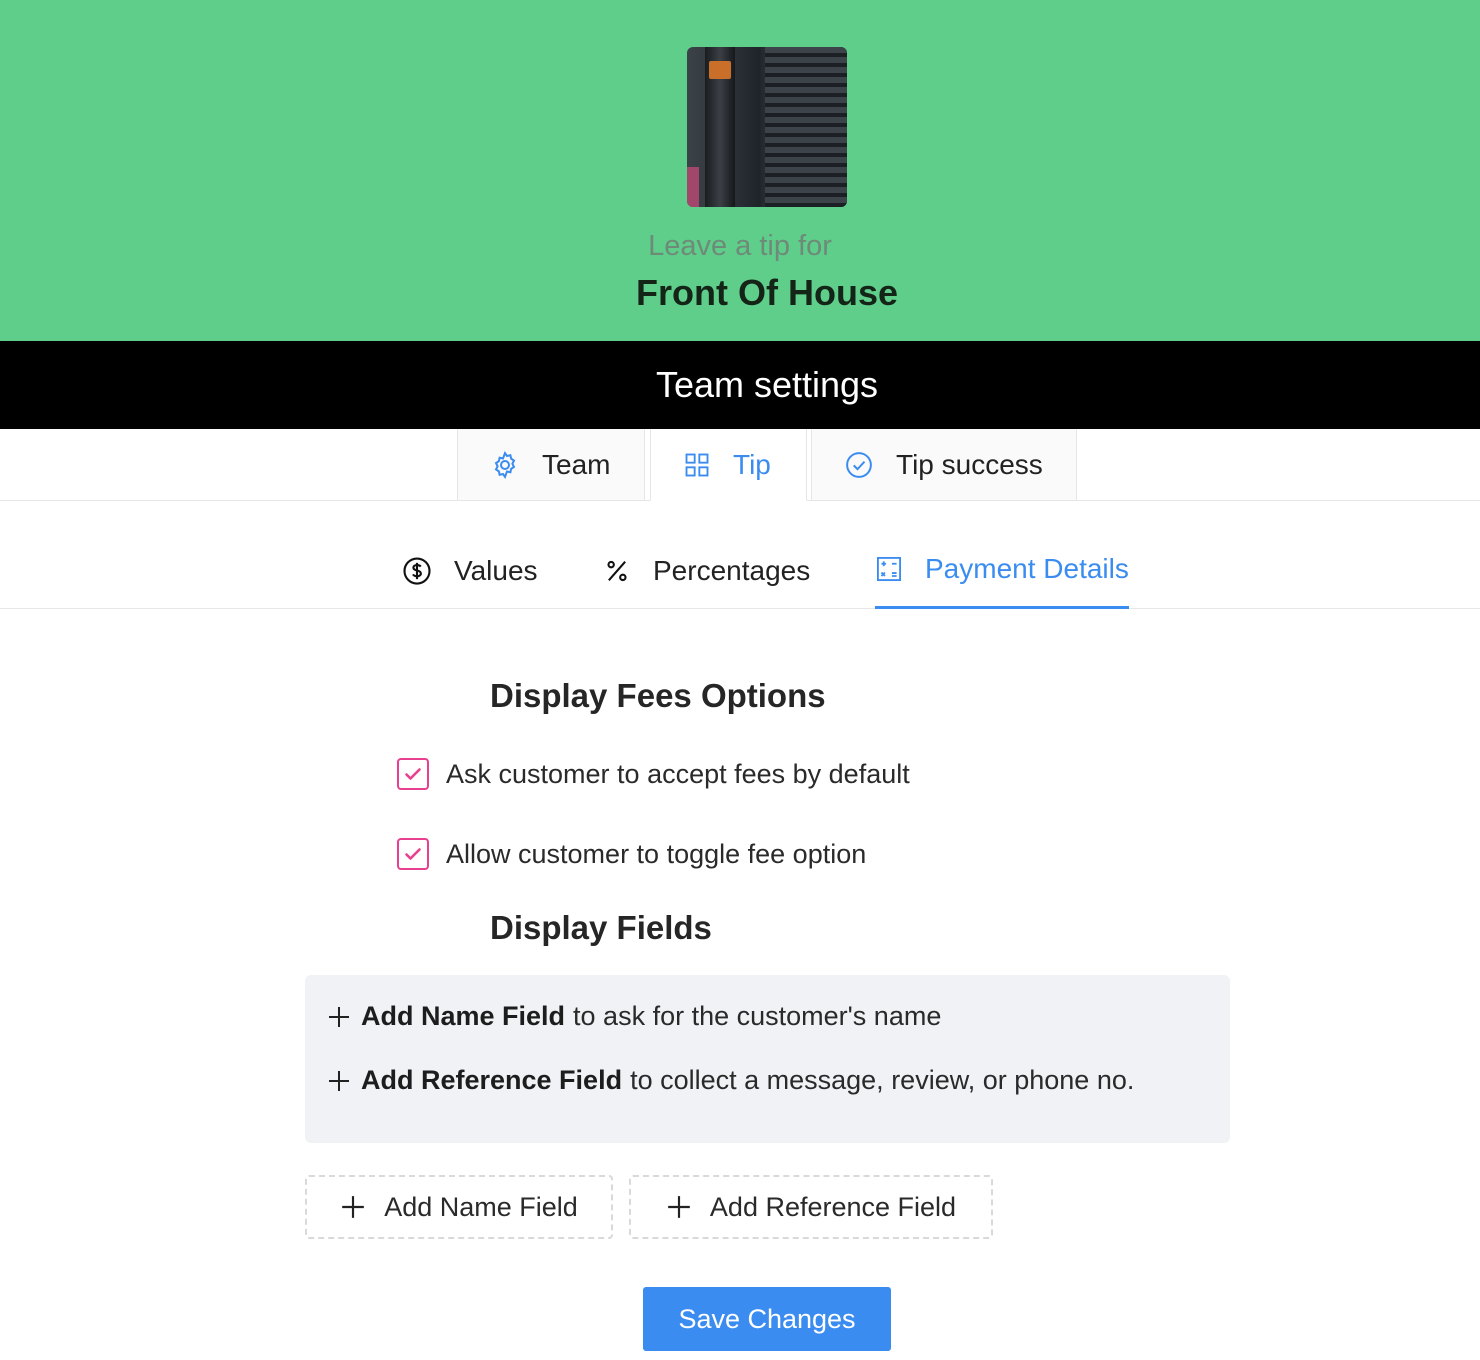 This screenshot has width=1480, height=1360. What do you see at coordinates (481, 1206) in the screenshot?
I see `add-name-field-label: Add Name Field` at bounding box center [481, 1206].